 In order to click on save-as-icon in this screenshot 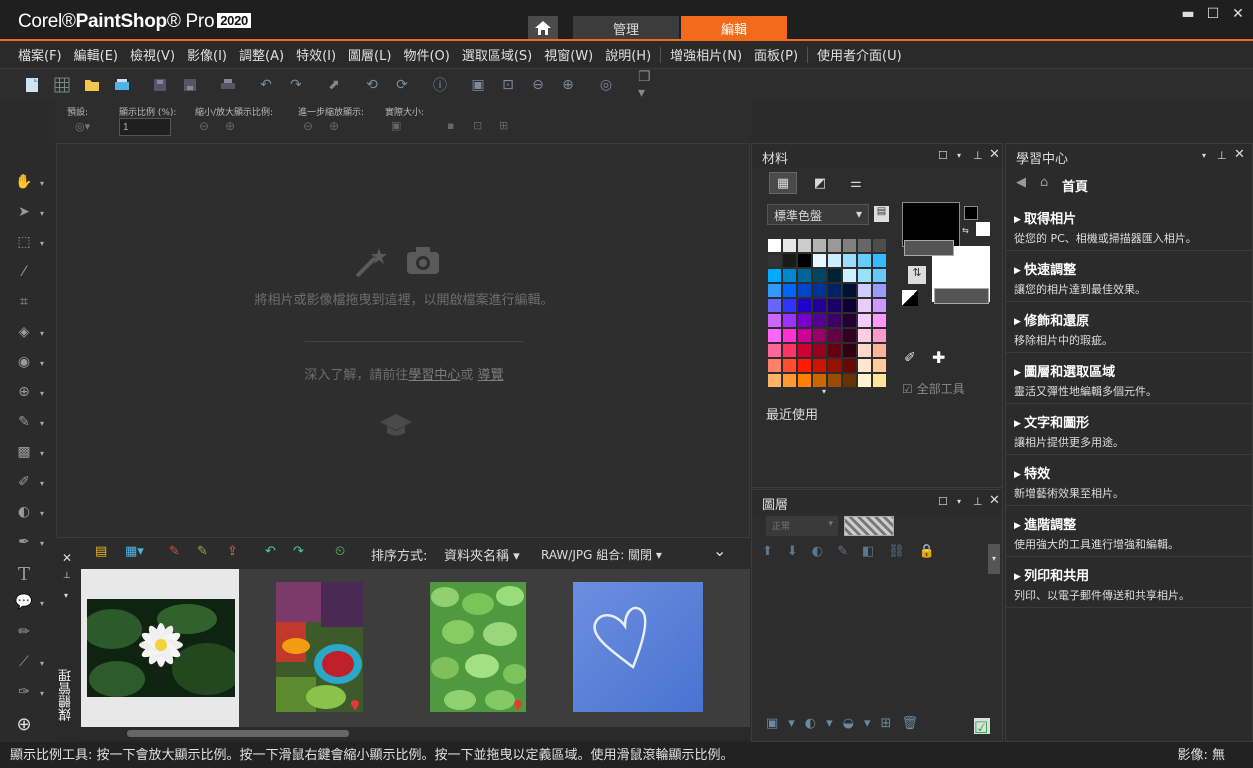, I will do `click(190, 85)`.